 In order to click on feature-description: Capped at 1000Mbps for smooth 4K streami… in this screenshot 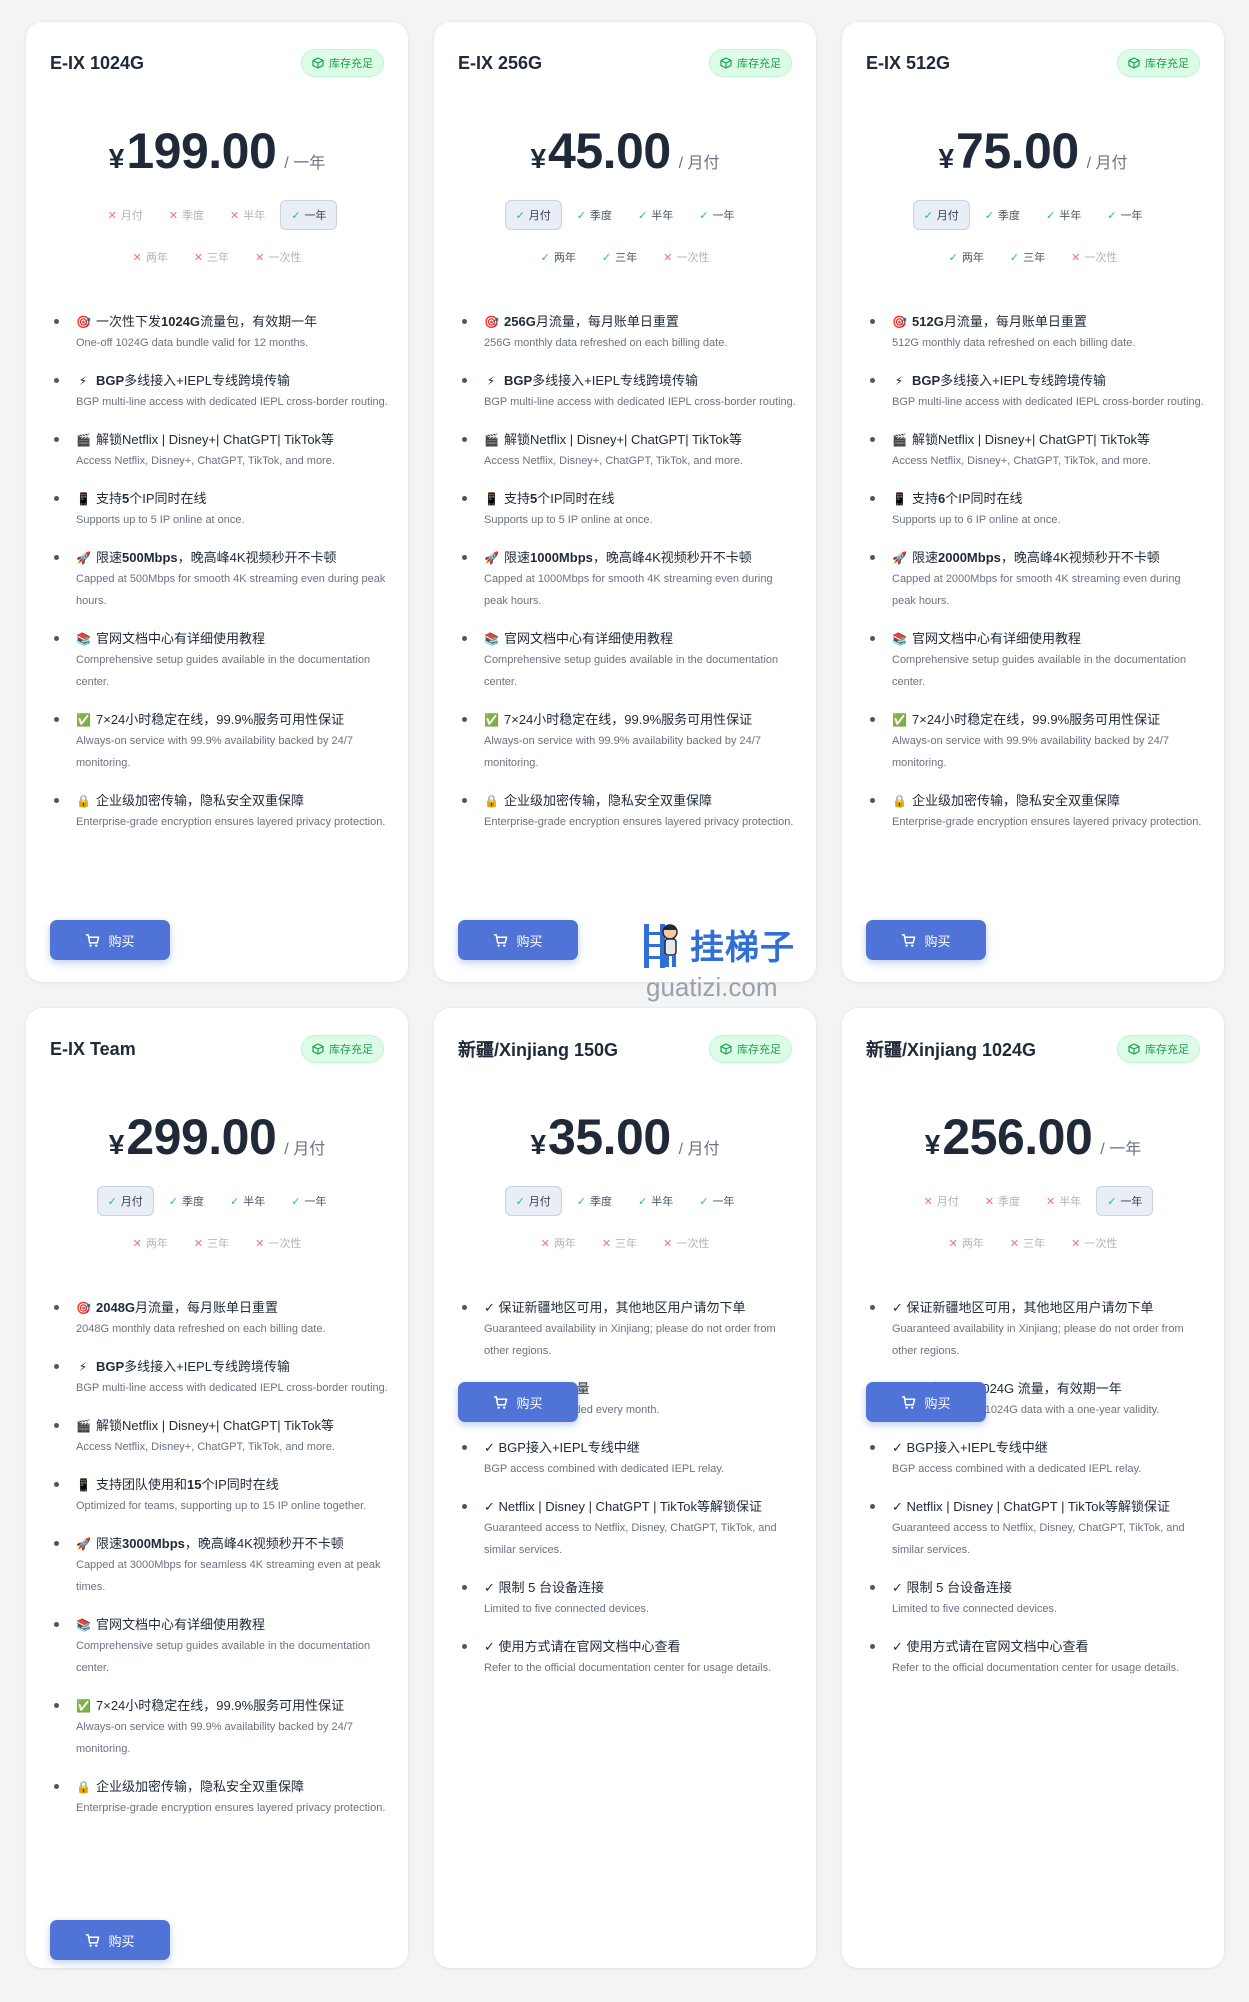, I will do `click(628, 590)`.